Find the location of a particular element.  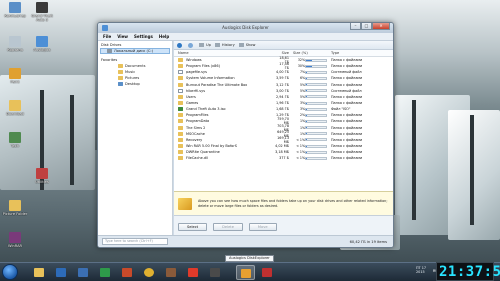

start-button is located at coordinates (10, 272).